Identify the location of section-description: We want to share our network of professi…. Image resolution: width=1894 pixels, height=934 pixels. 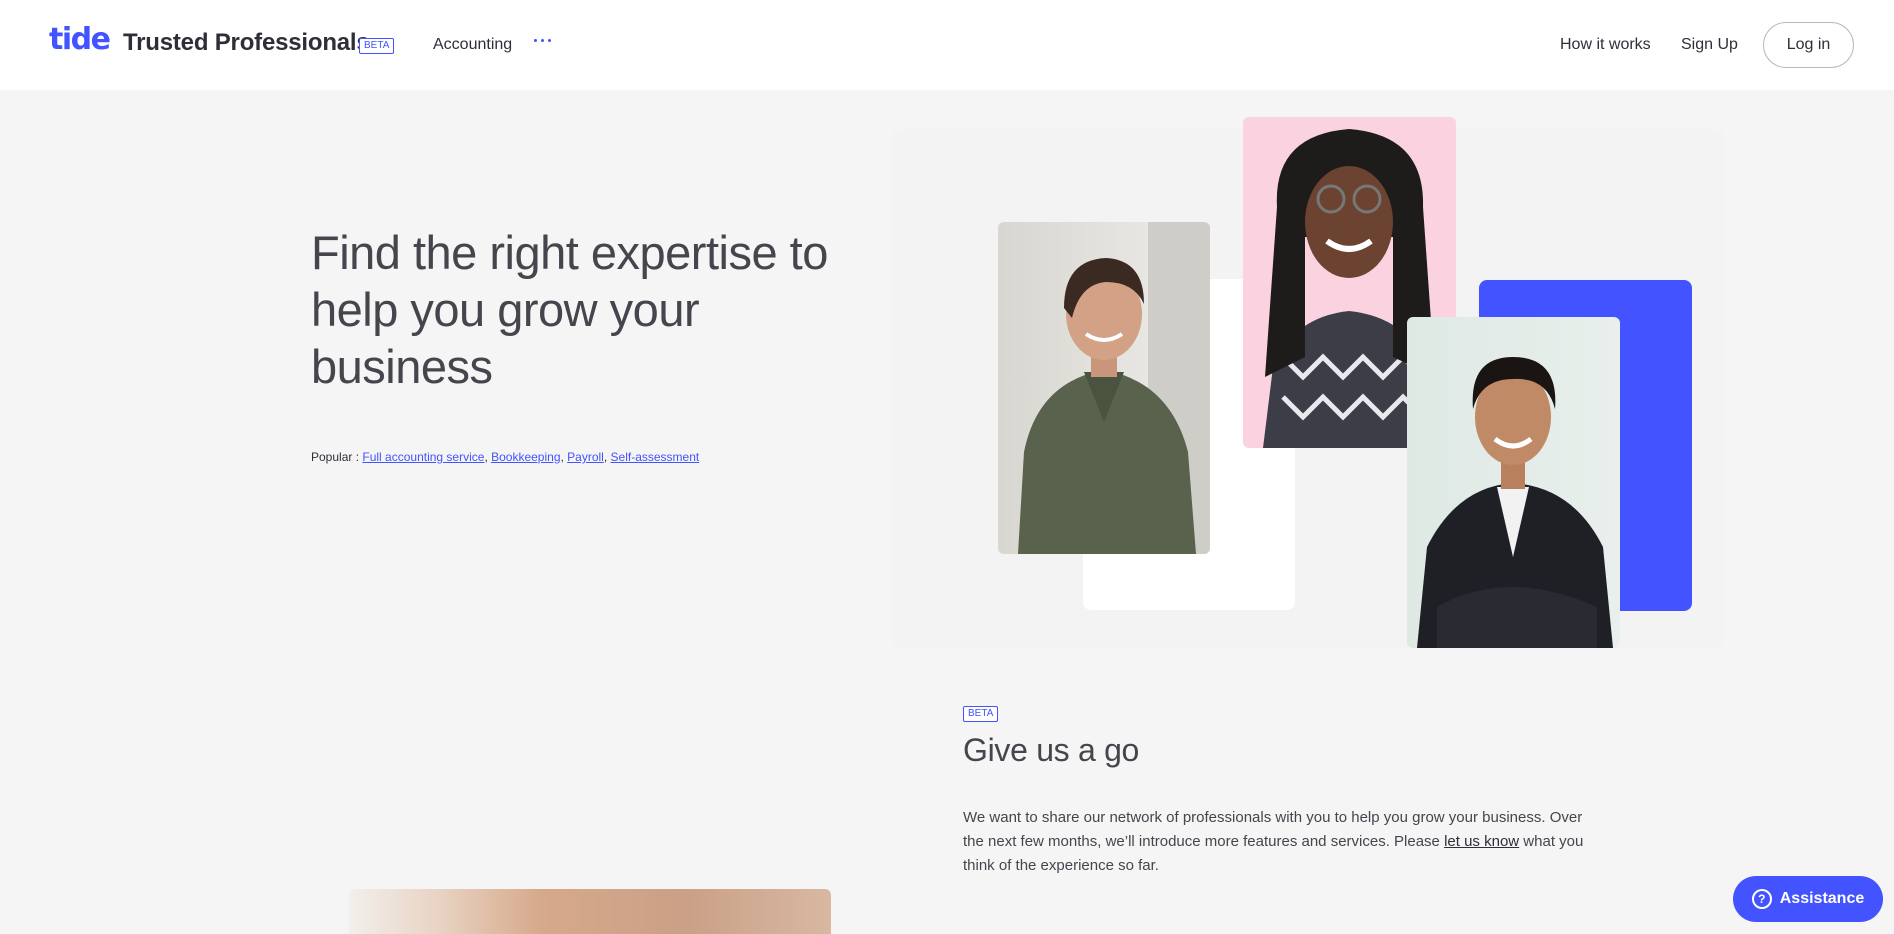
(1283, 842).